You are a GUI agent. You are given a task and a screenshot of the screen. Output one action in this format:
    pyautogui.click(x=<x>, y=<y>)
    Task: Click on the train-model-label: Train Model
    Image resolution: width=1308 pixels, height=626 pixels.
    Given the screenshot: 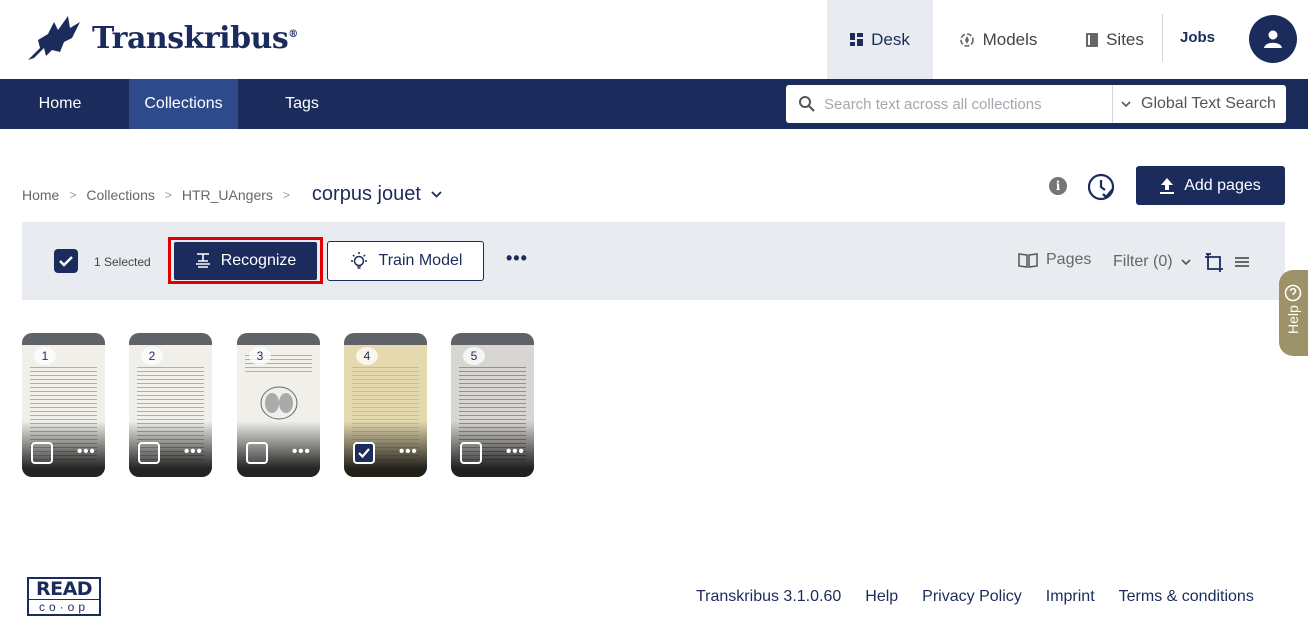 What is the action you would take?
    pyautogui.click(x=420, y=260)
    